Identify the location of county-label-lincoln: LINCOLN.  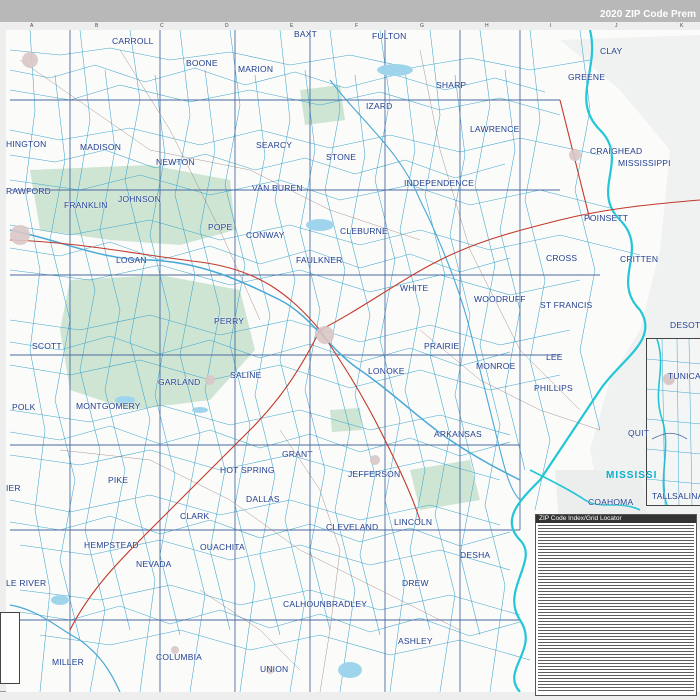
(413, 522).